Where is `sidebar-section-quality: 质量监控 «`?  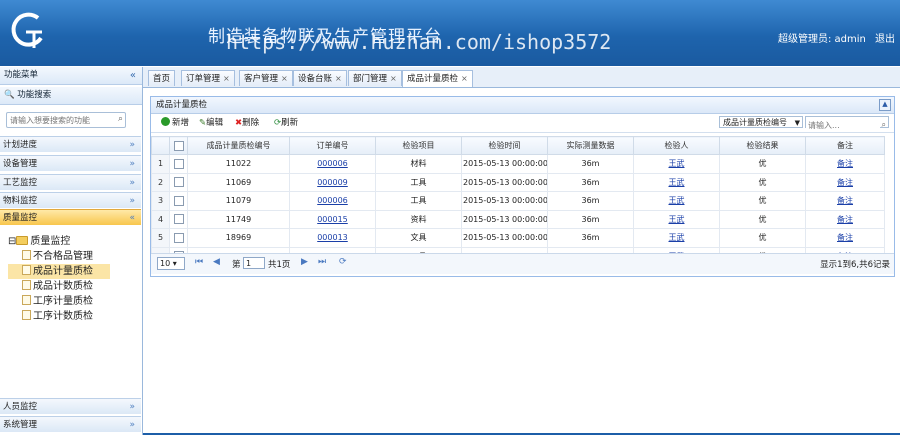 sidebar-section-quality: 质量监控 « is located at coordinates (70, 217).